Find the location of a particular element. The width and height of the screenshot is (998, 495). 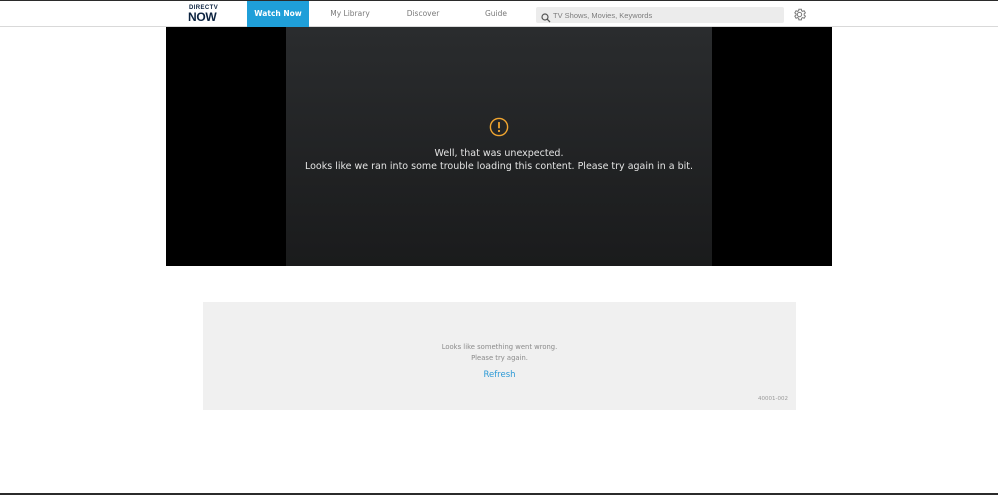

refresh-link: Refresh is located at coordinates (499, 375).